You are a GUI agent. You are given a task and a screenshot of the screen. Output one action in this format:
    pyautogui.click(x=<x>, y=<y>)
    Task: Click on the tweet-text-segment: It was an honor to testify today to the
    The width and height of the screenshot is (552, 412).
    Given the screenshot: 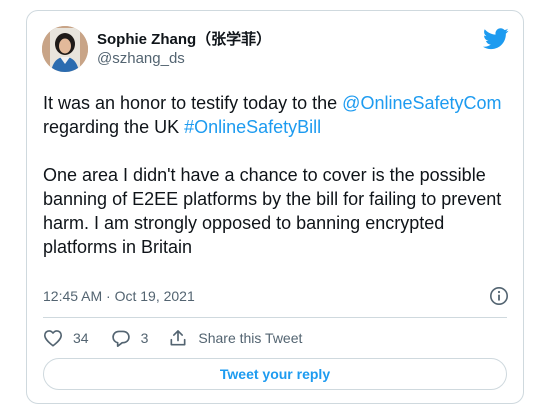 What is the action you would take?
    pyautogui.click(x=193, y=103)
    